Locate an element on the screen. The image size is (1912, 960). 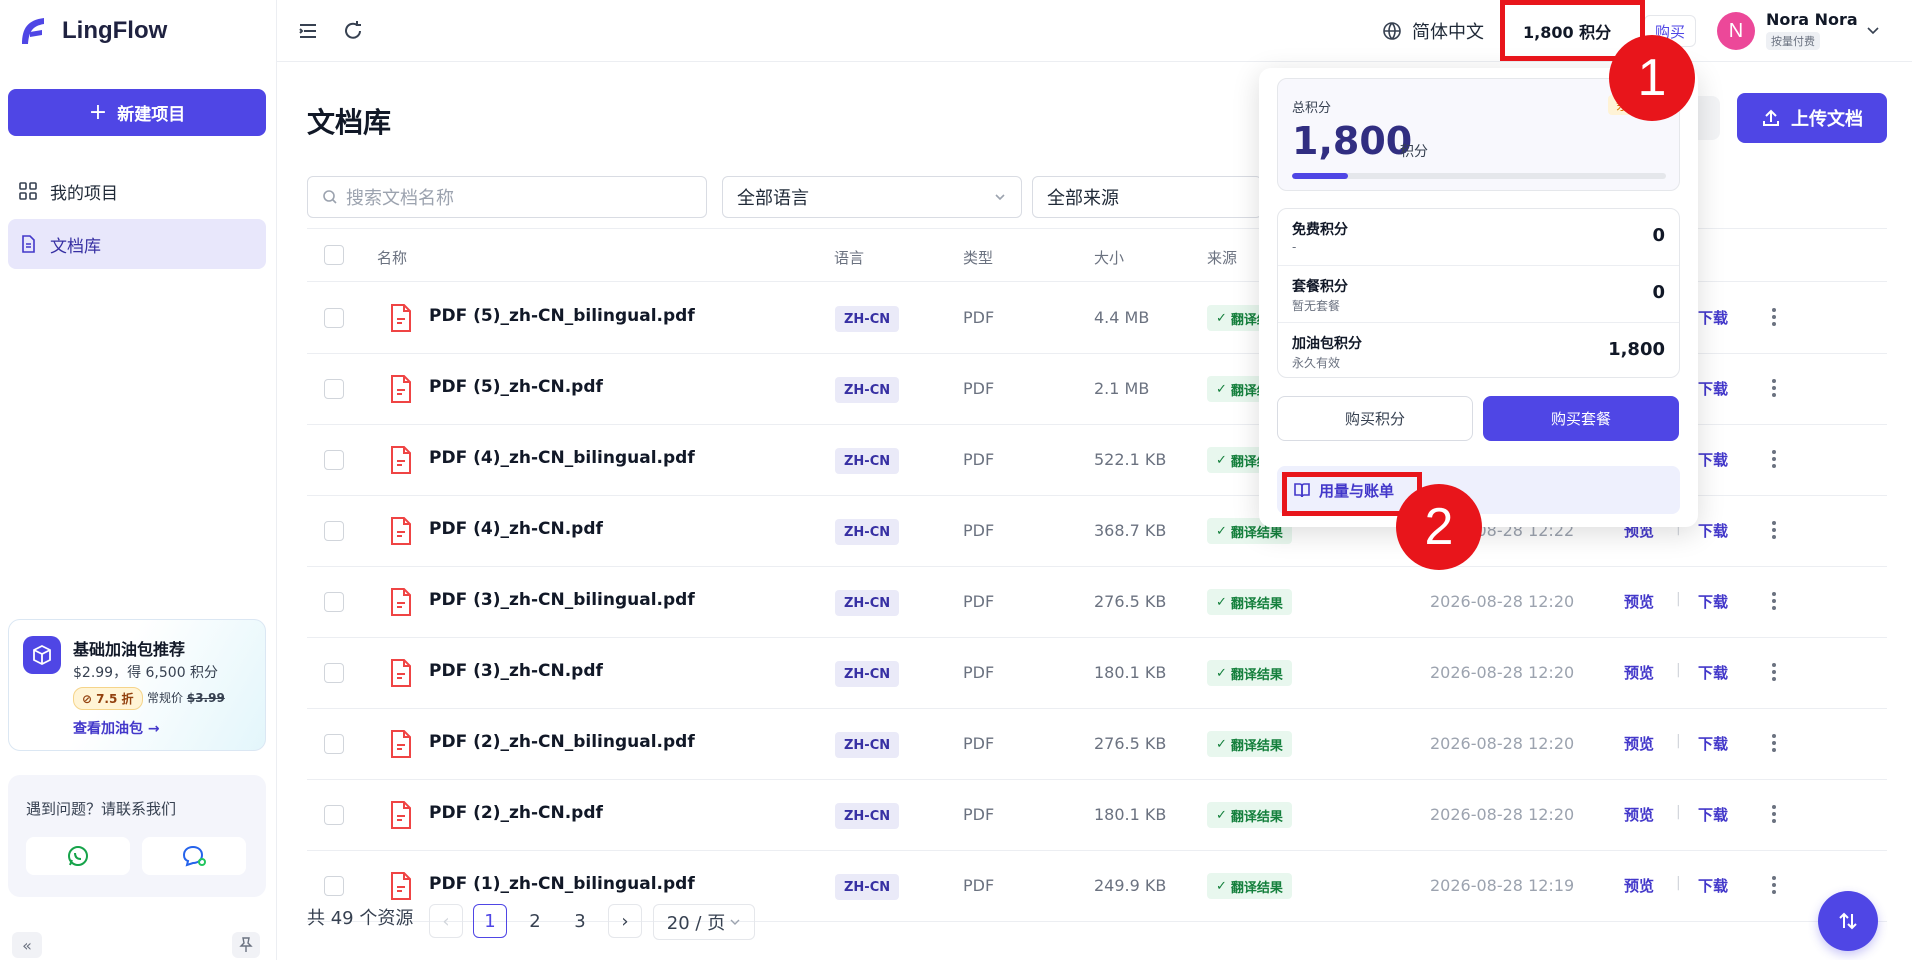
chat-button is located at coordinates (194, 856).